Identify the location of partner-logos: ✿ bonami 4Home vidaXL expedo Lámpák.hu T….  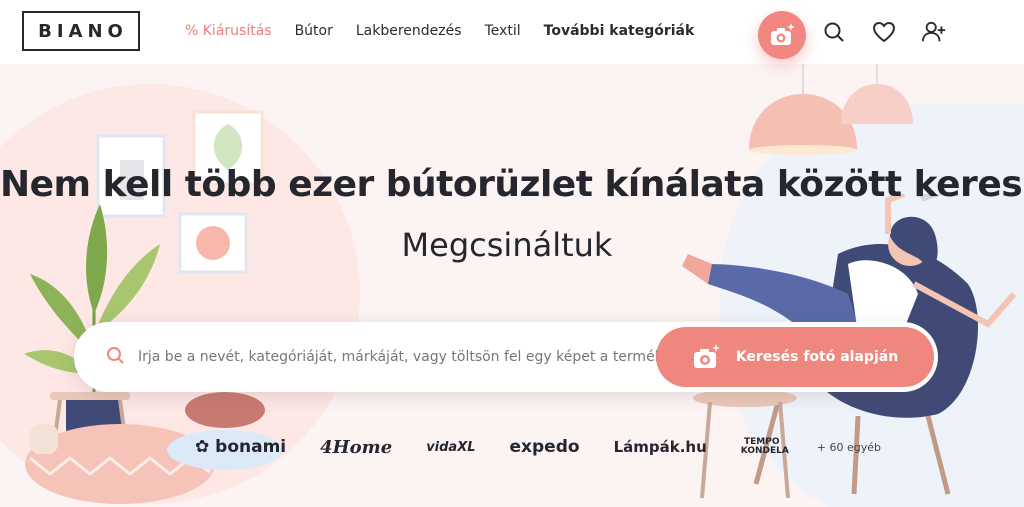
(555, 447).